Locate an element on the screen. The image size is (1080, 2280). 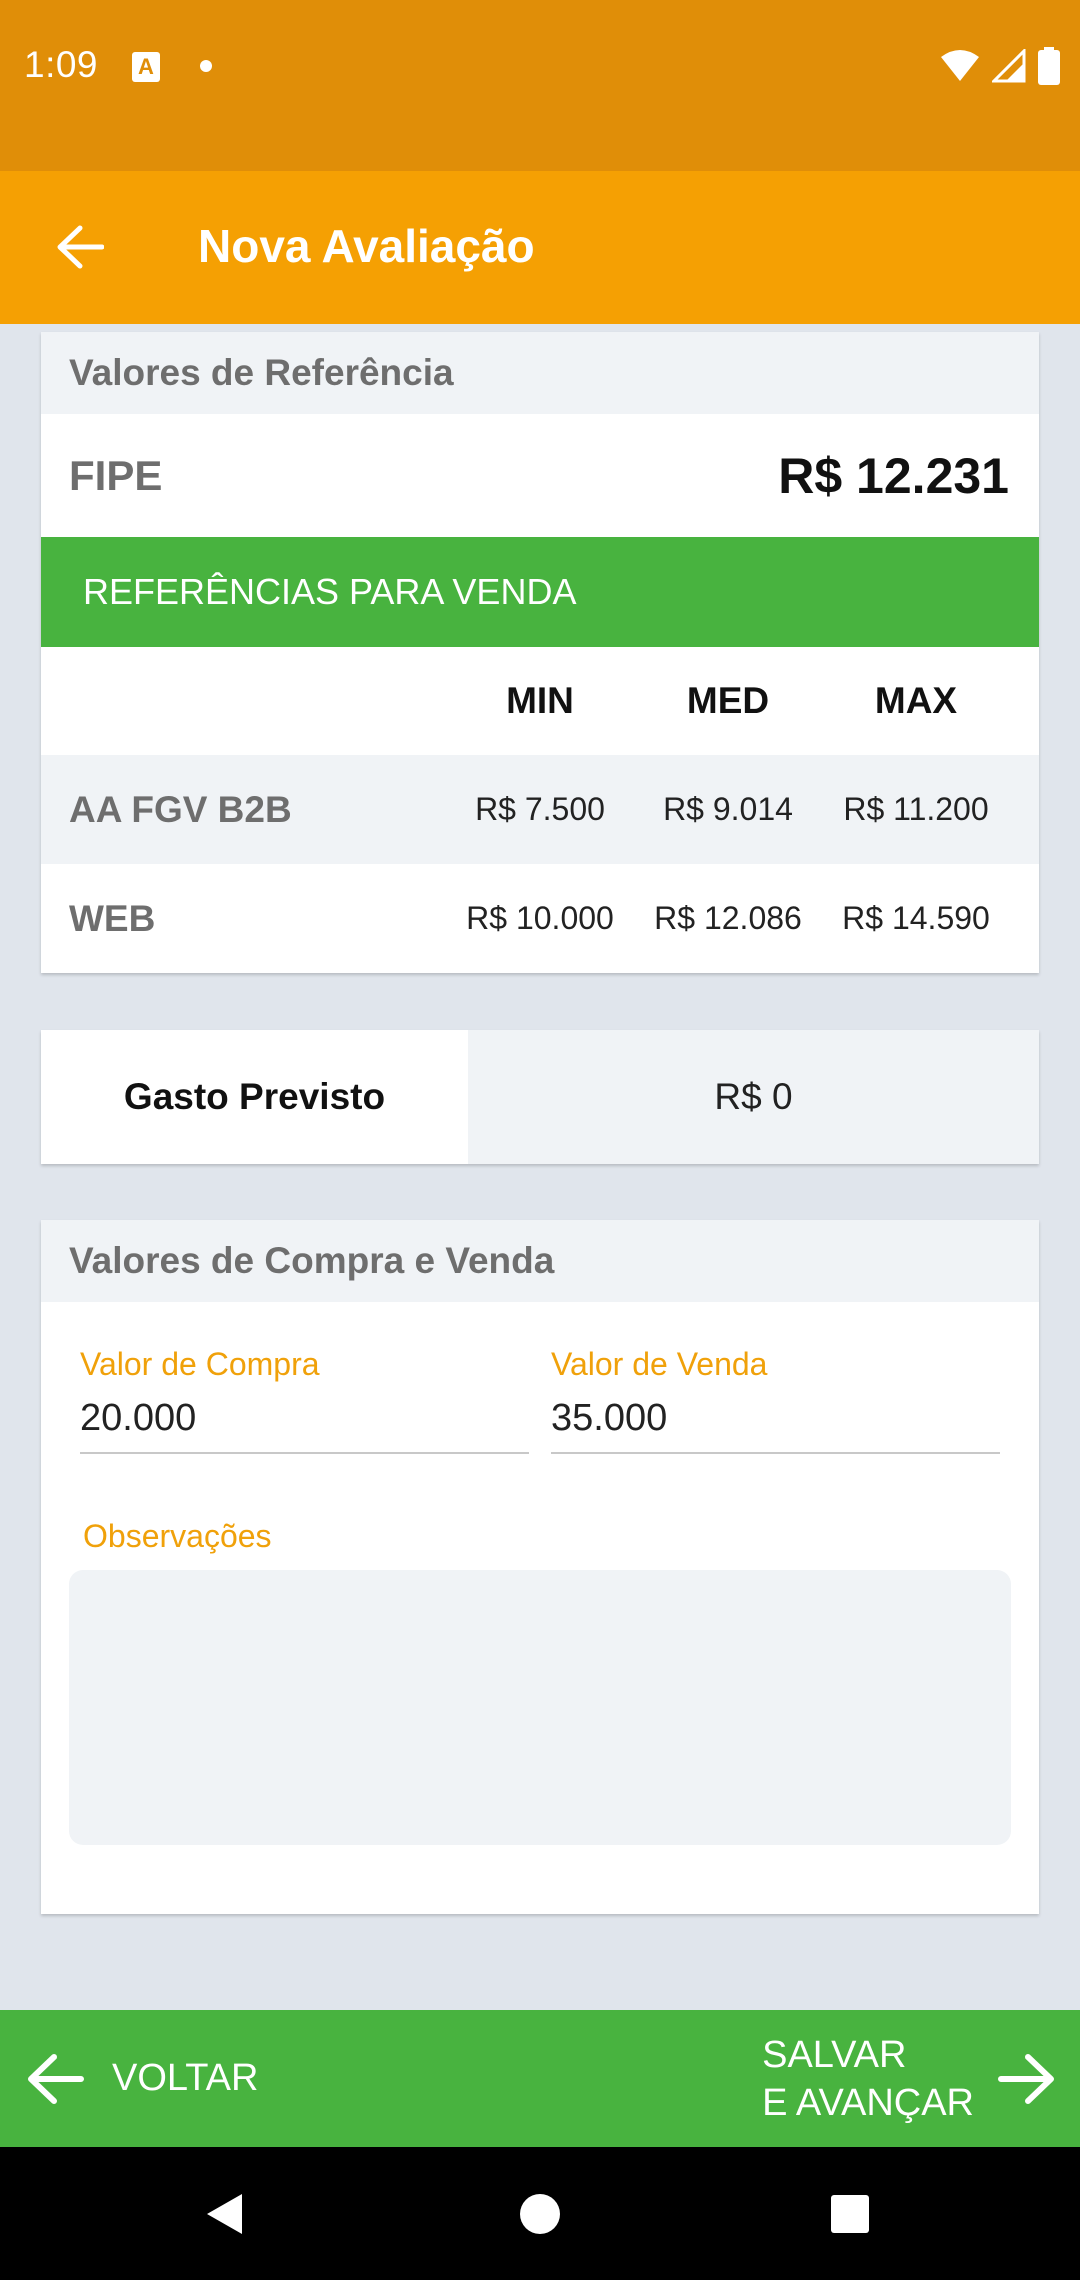
save-and-next-label: SALVAR E AVANÇAR is located at coordinates (868, 2079).